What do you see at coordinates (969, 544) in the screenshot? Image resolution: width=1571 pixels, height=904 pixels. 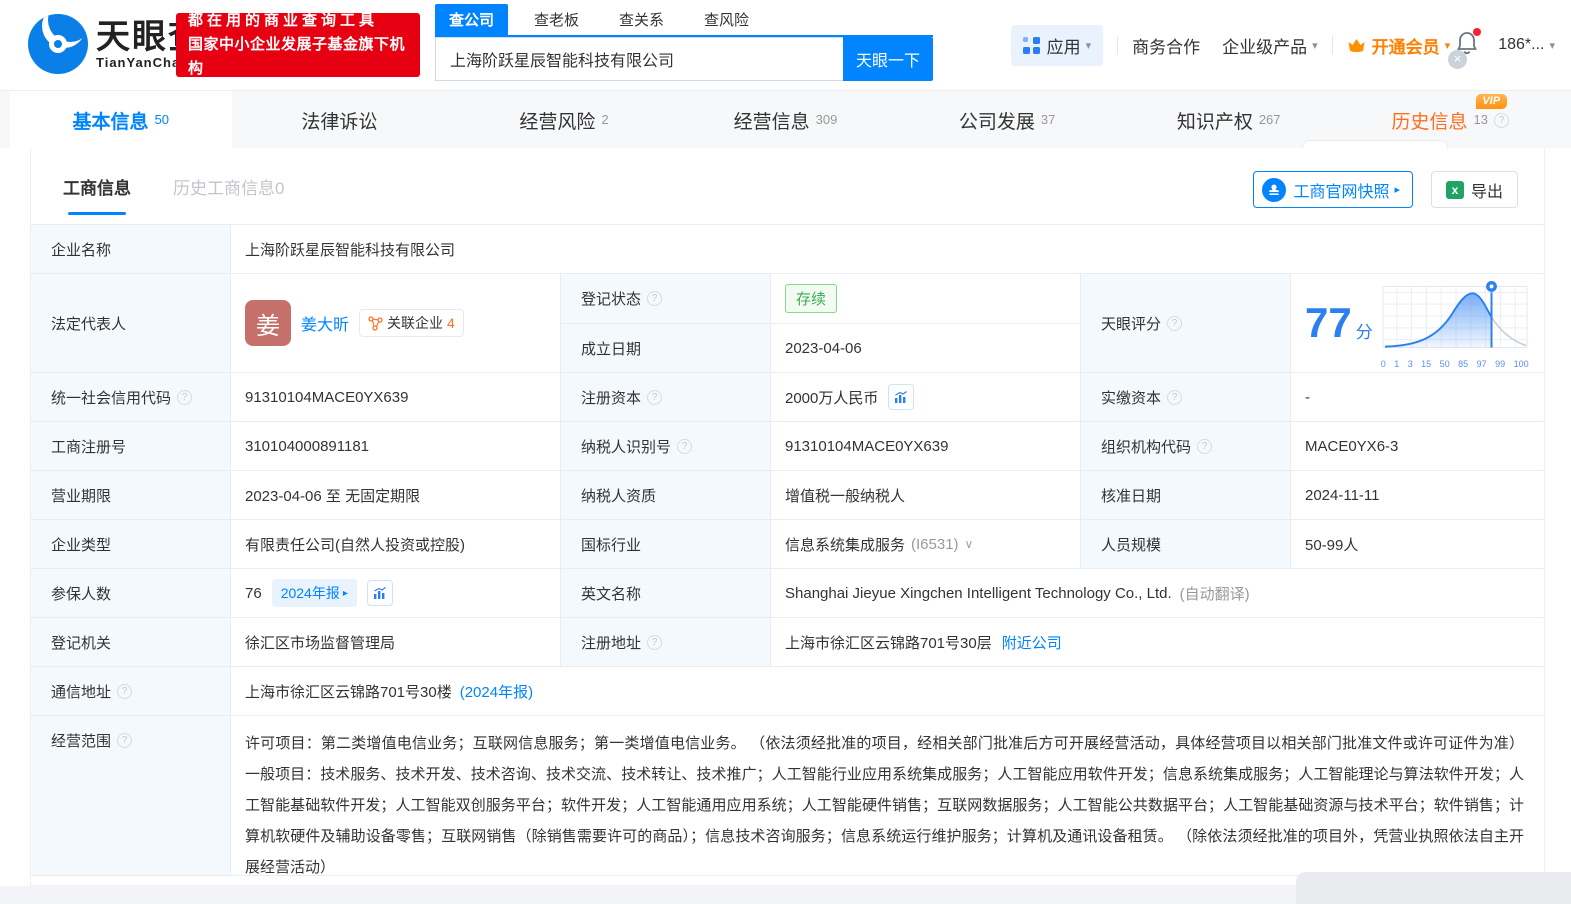 I see `chevron-down-icon: ∨` at bounding box center [969, 544].